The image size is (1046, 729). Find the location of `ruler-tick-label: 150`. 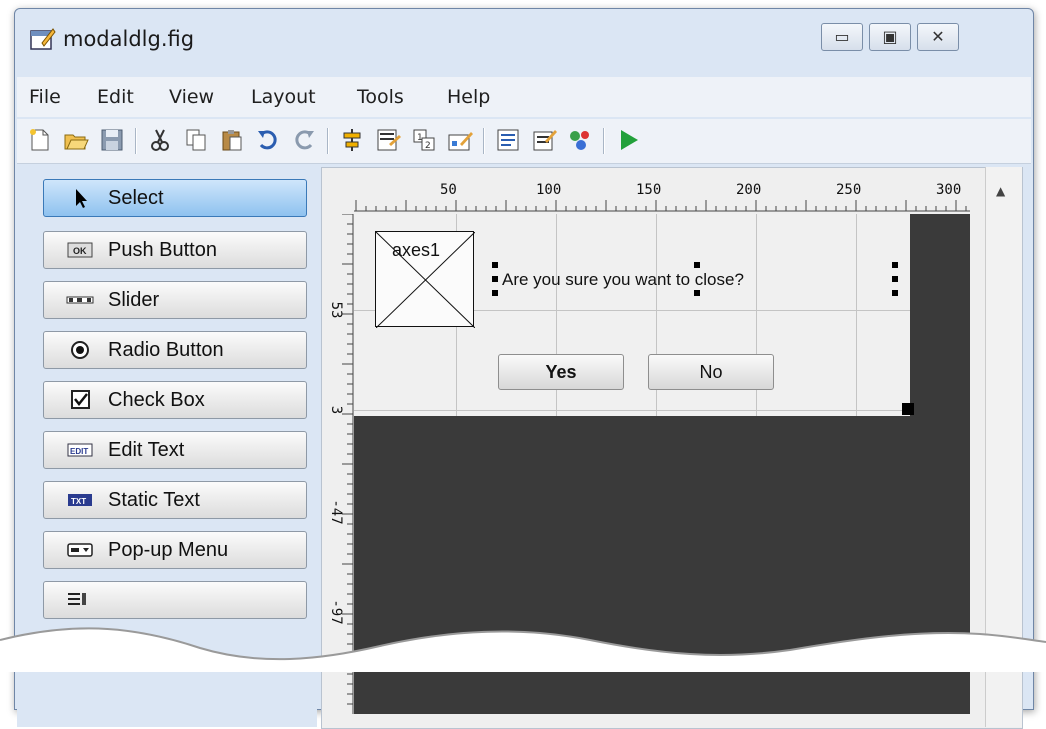

ruler-tick-label: 150 is located at coordinates (649, 190).